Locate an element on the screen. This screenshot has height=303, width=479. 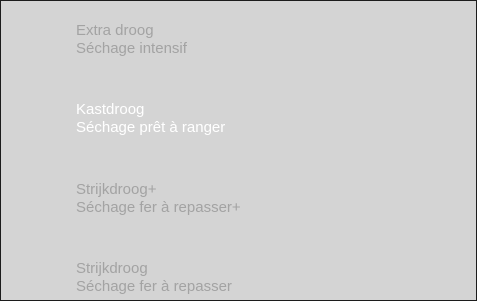
option-strijkdroog-plus: Strijkdroog+ Séchage fer à repasser+ is located at coordinates (158, 199).